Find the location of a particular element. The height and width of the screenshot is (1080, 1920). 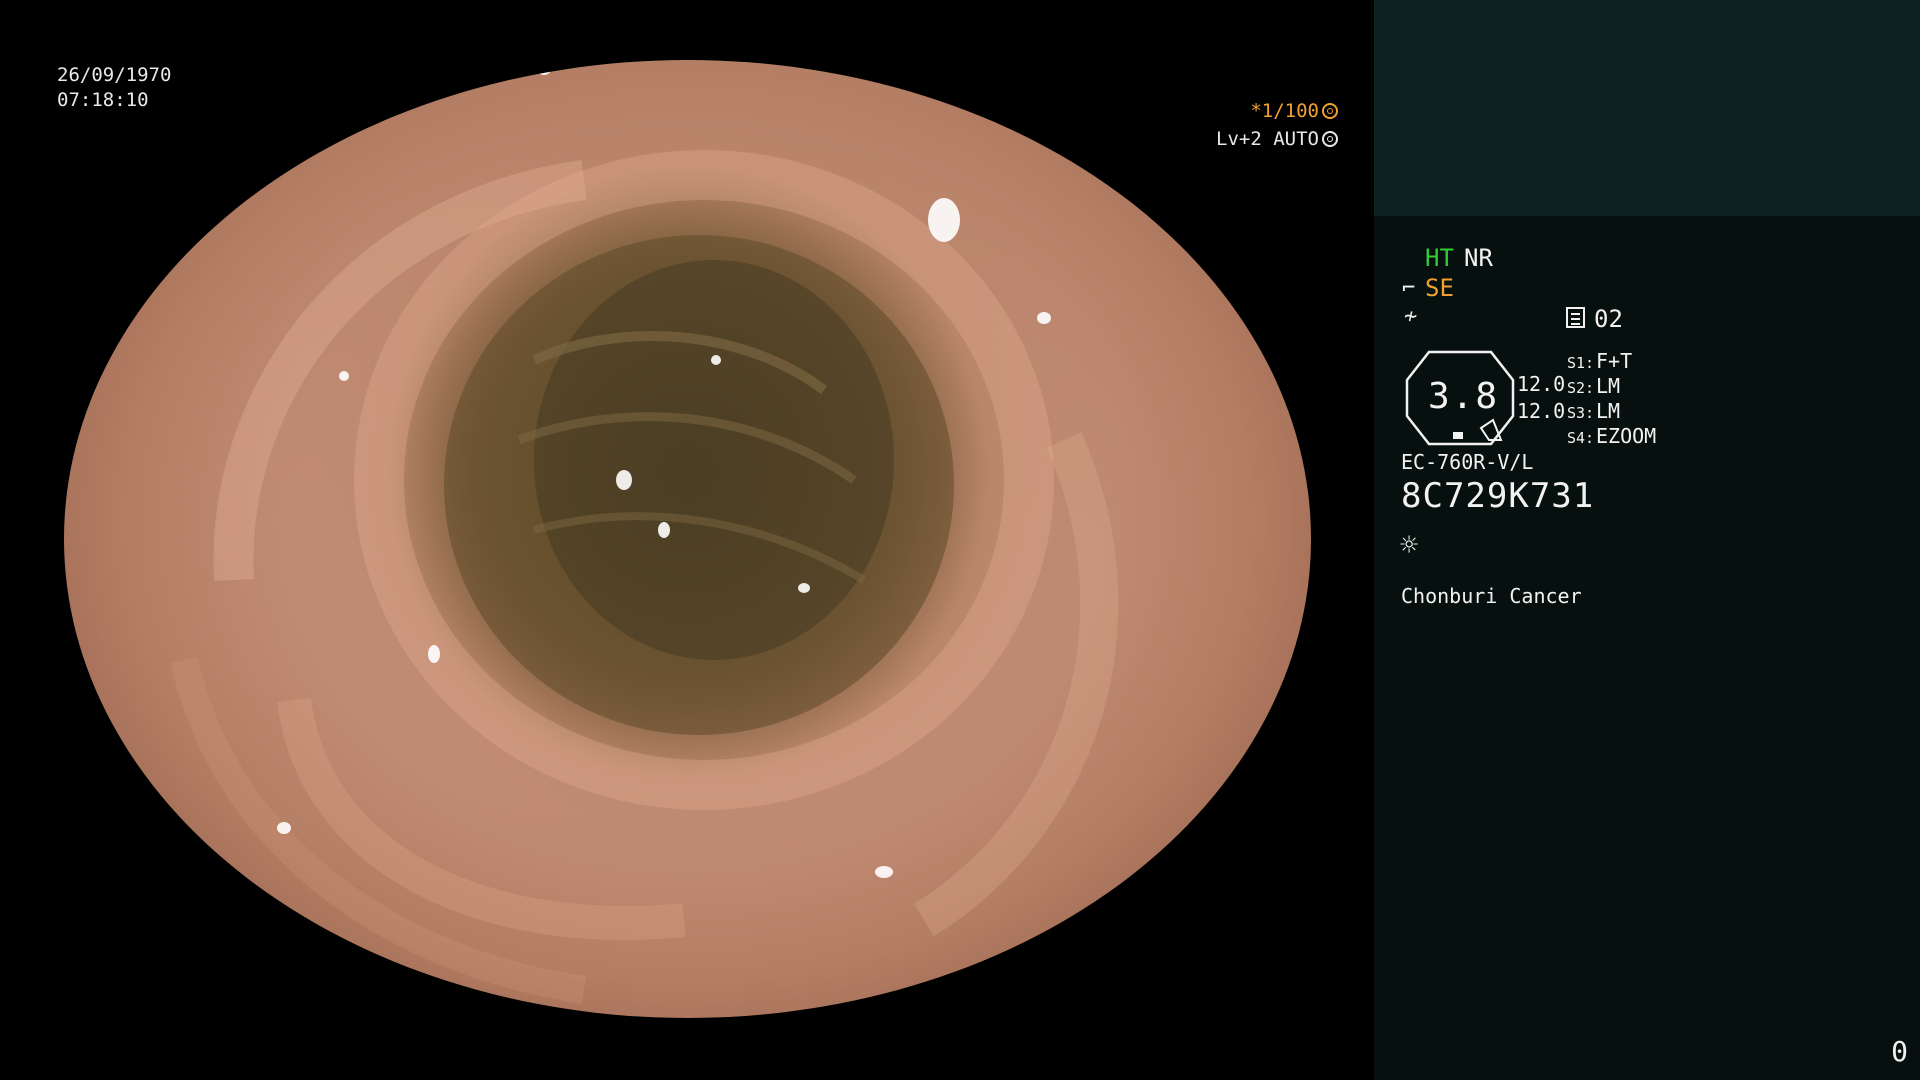

exposure-level-readout: Lv+2 AUTO is located at coordinates (1277, 139).